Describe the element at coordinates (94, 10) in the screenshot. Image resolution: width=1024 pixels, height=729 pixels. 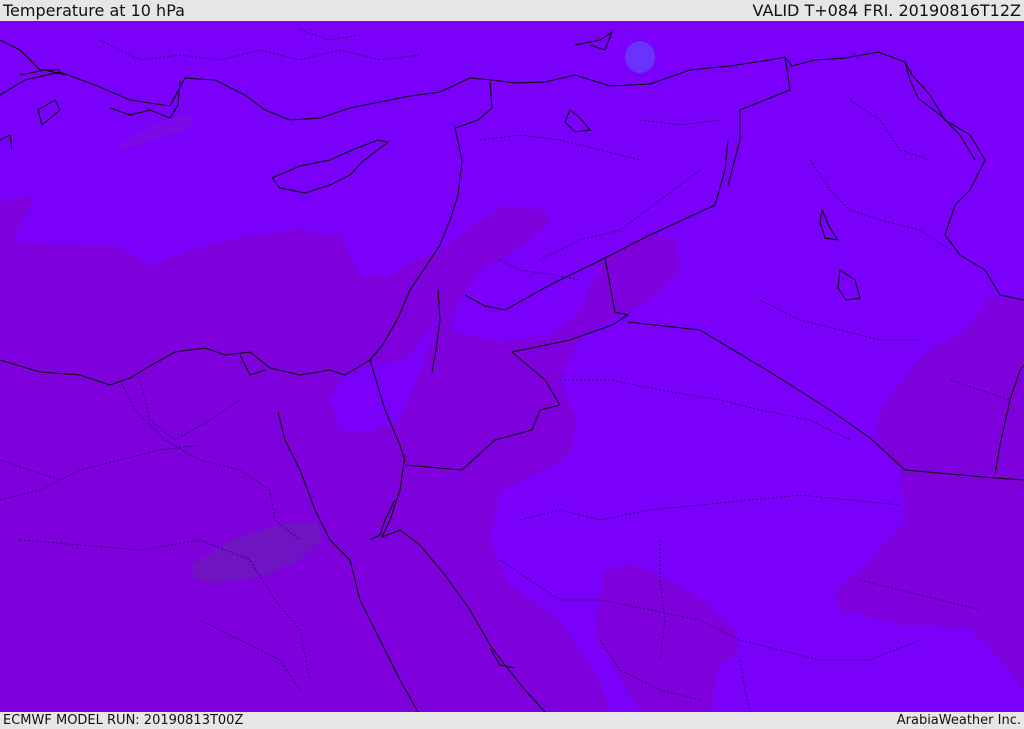
I see `map-title: Temperature at 10 hPa` at that location.